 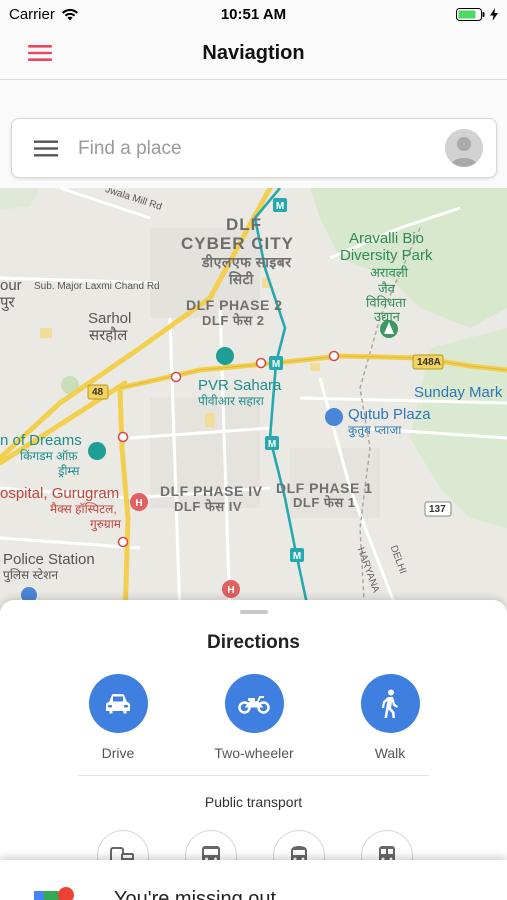 I want to click on map-label-hospital: ospital, Gurugram, so click(x=60, y=493).